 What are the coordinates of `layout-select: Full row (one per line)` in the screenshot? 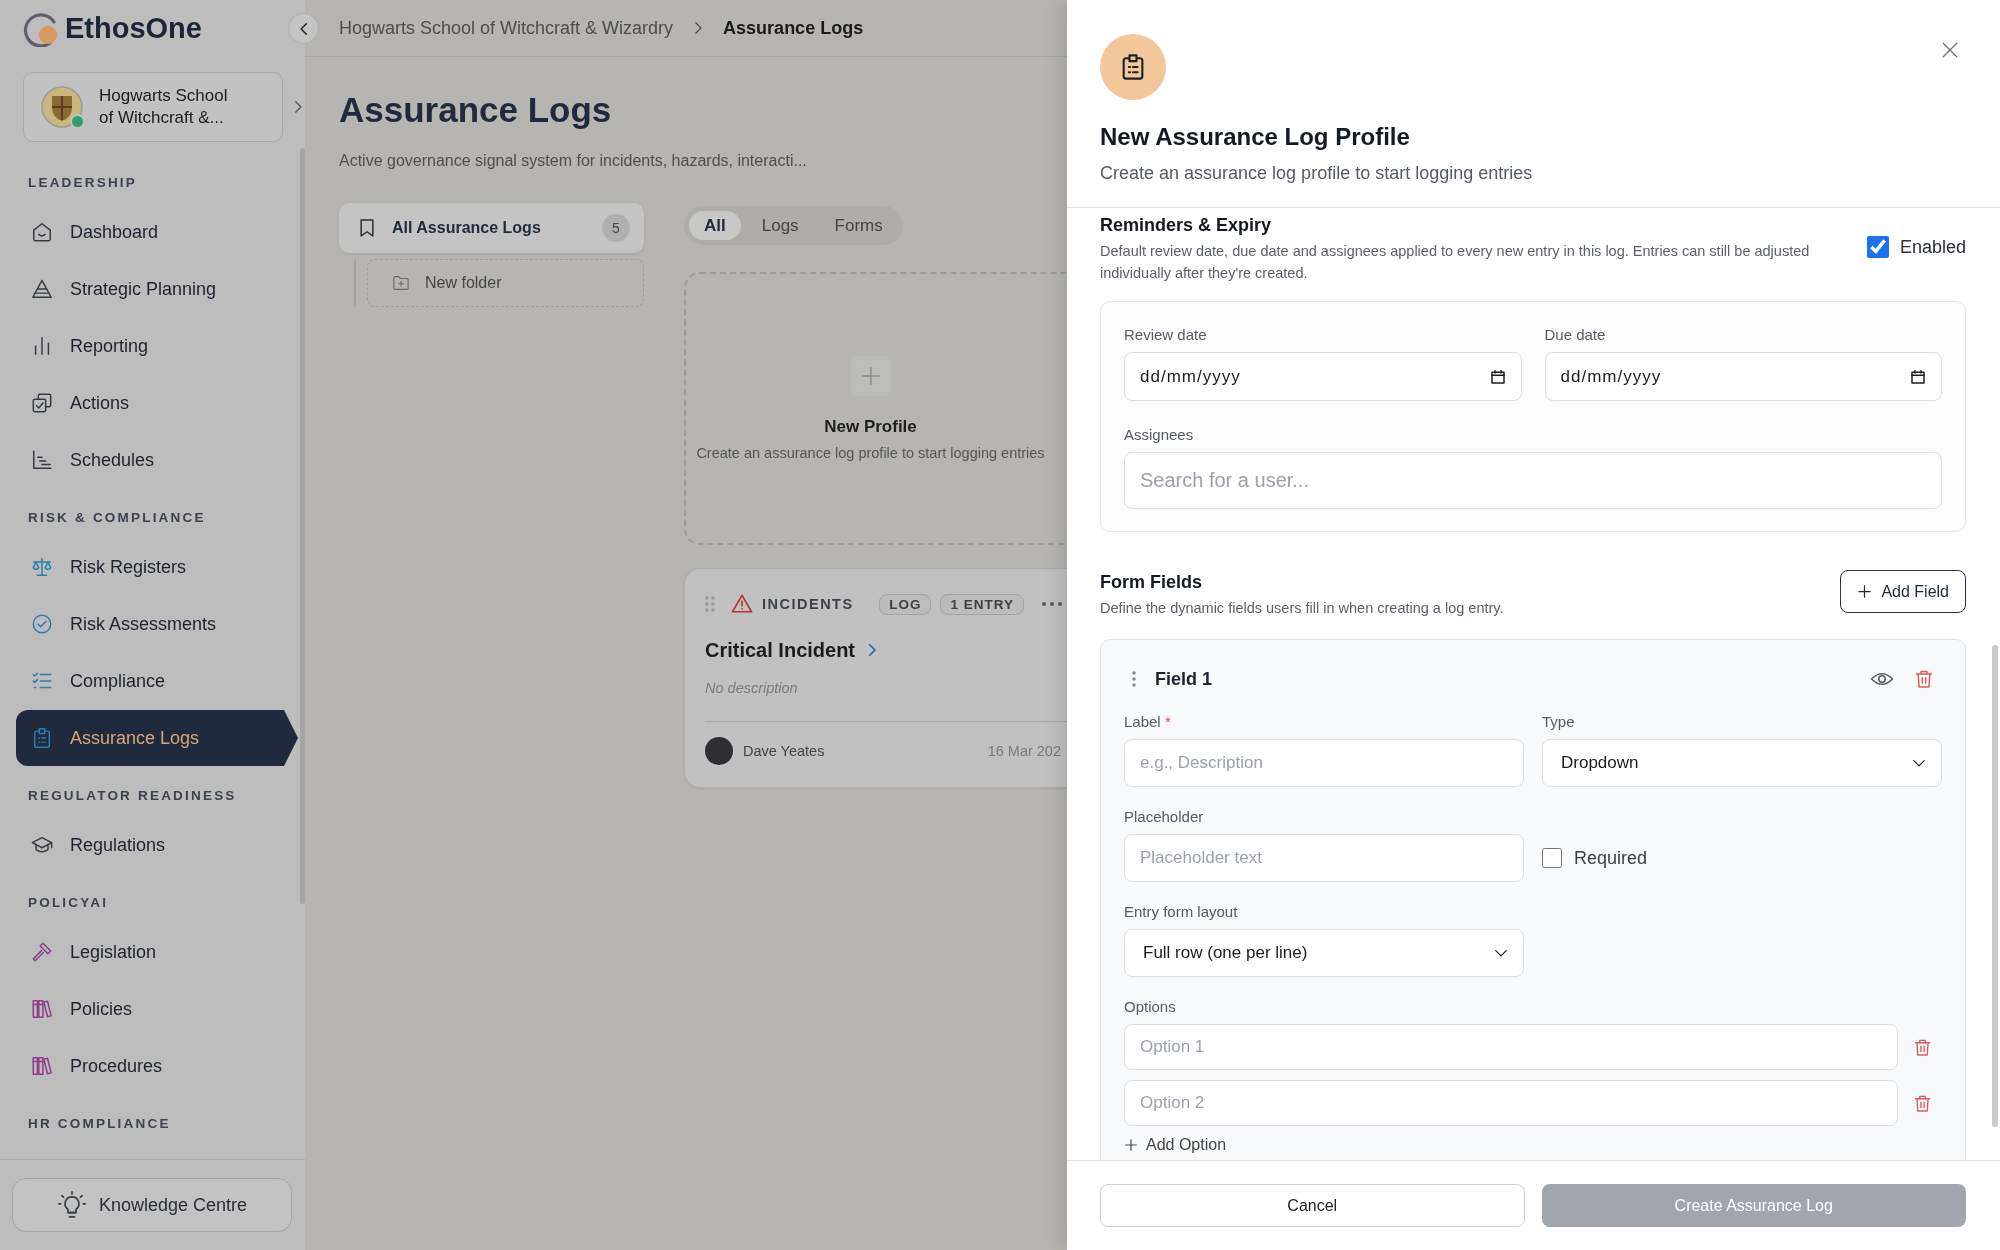 It's located at (1324, 953).